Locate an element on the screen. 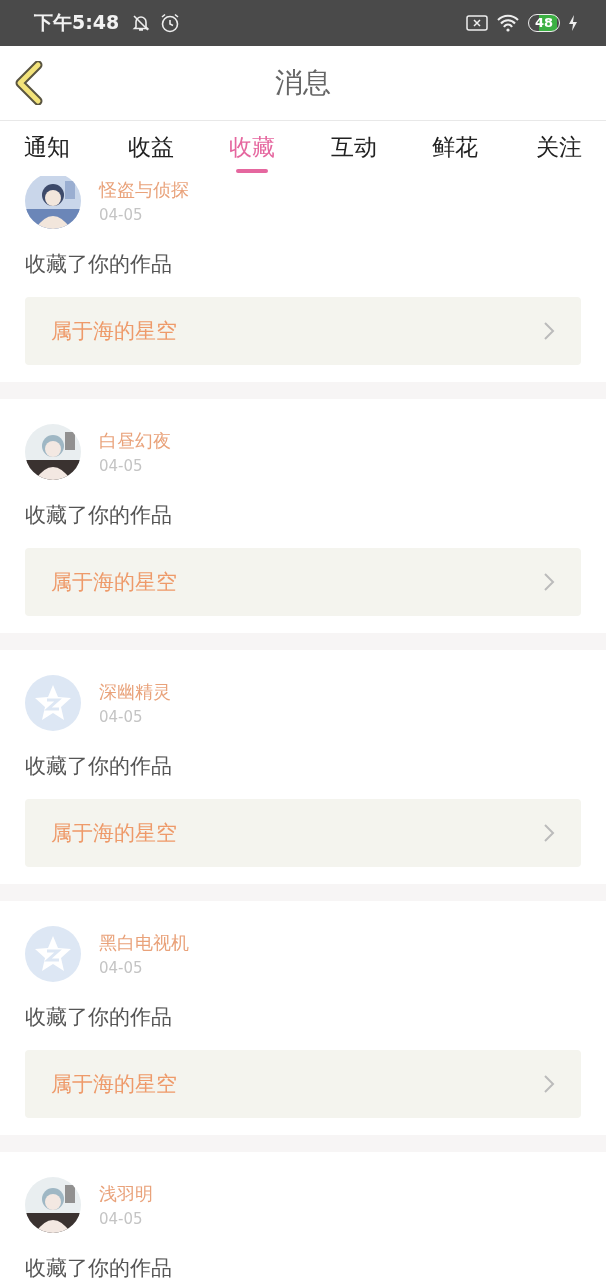 This screenshot has width=606, height=1280. wifi-icon is located at coordinates (507, 23).